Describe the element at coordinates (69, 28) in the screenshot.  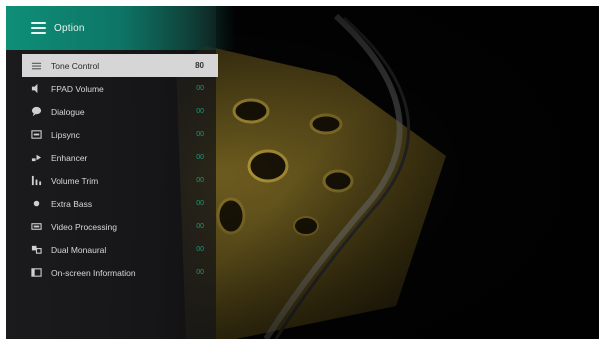
I see `option-title: Option` at that location.